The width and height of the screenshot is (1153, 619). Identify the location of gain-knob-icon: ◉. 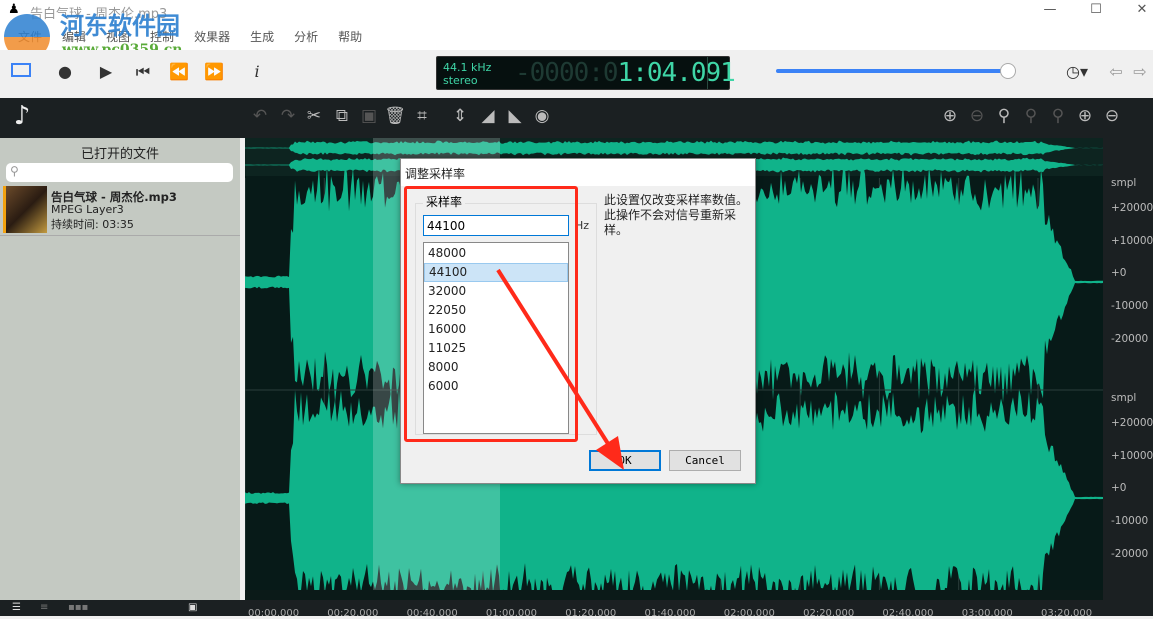
(542, 116).